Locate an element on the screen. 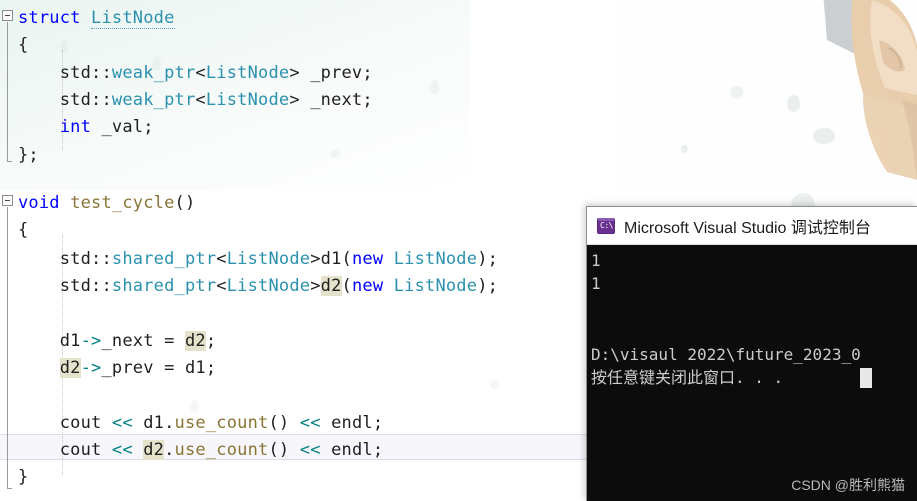  console-output-line: D:\visaul 2022\future_2023_0 is located at coordinates (726, 354).